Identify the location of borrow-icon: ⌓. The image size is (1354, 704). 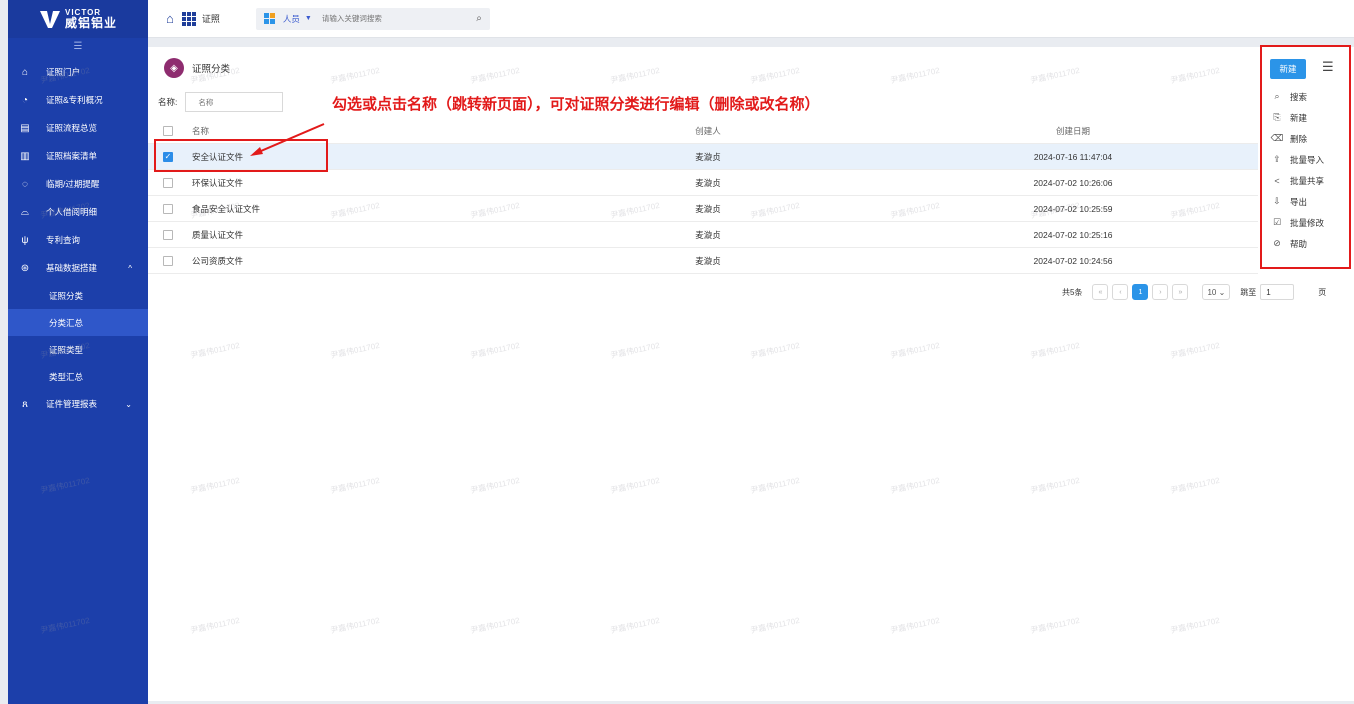
(25, 212).